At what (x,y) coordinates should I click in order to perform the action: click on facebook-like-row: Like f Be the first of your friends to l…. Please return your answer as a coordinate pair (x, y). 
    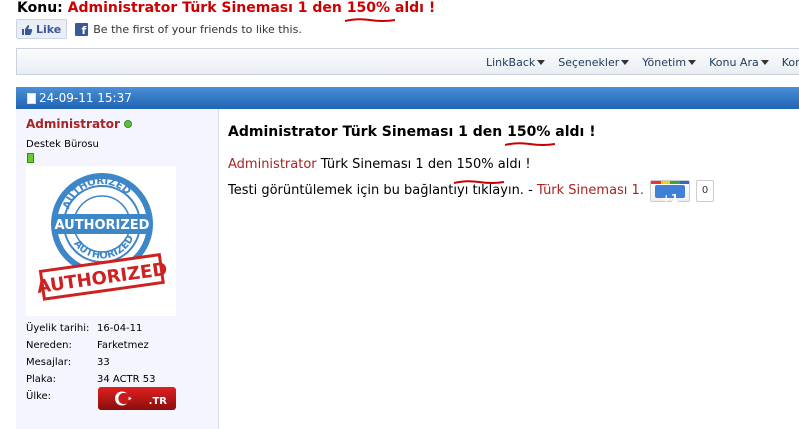
    Looking at the image, I should click on (159, 29).